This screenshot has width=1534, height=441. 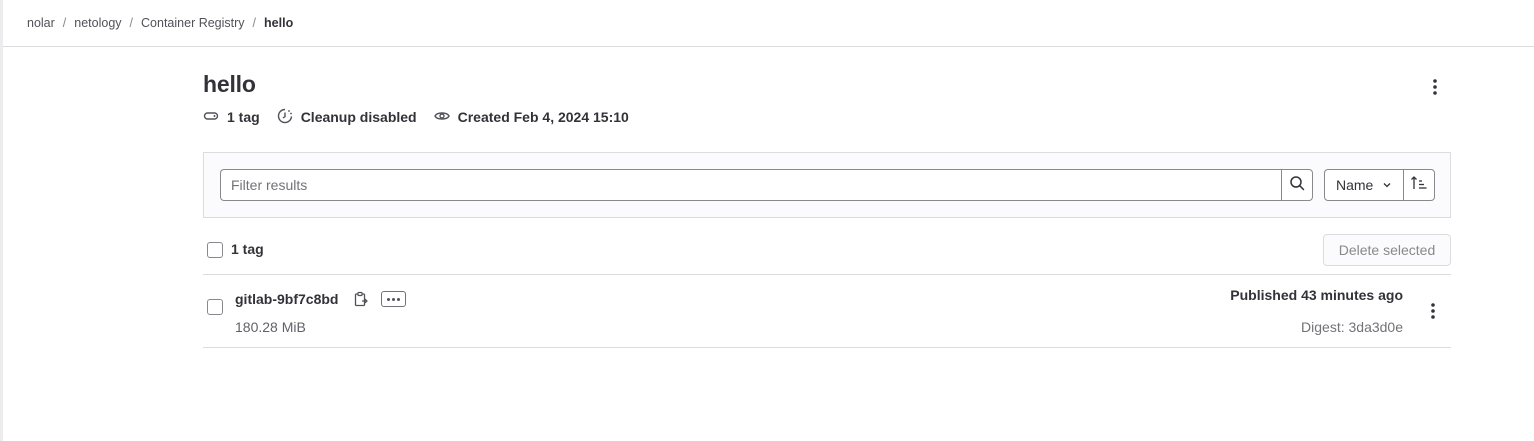 What do you see at coordinates (41, 23) in the screenshot?
I see `breadcrumb-item-nolar: nolar` at bounding box center [41, 23].